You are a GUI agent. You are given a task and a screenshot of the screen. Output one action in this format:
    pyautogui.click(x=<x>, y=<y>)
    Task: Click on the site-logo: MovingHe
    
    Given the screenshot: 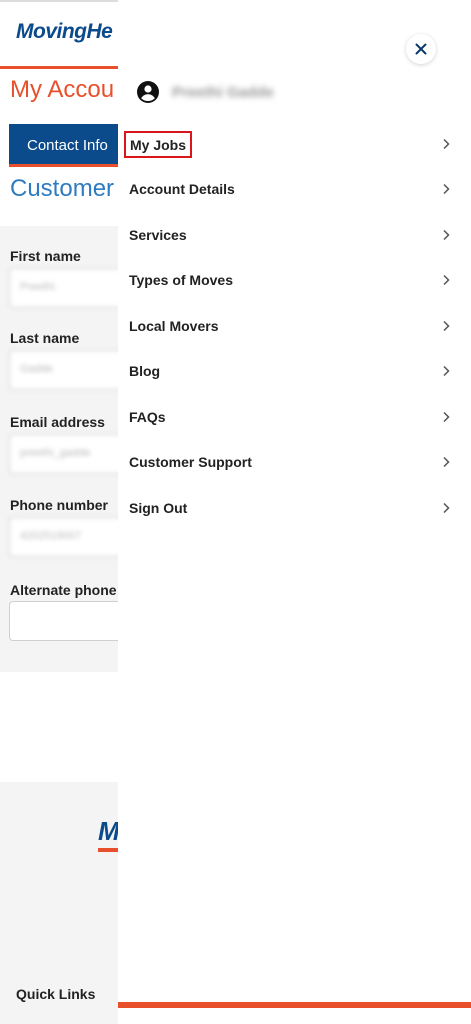 What is the action you would take?
    pyautogui.click(x=64, y=32)
    